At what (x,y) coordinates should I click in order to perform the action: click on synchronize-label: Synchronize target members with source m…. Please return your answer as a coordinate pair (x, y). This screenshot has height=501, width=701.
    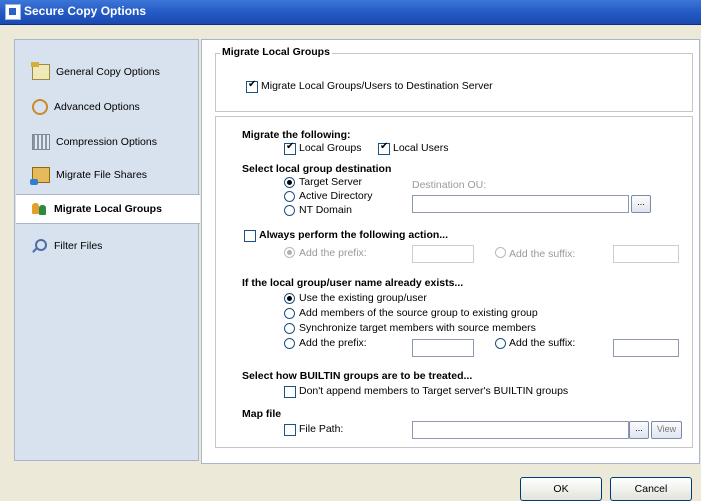
    Looking at the image, I should click on (417, 328).